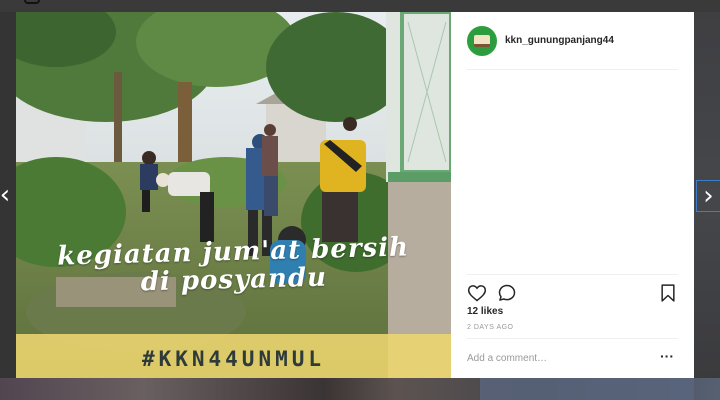 This screenshot has width=720, height=400. What do you see at coordinates (233, 359) in the screenshot?
I see `hashtag-text: #KKN44UNMUL` at bounding box center [233, 359].